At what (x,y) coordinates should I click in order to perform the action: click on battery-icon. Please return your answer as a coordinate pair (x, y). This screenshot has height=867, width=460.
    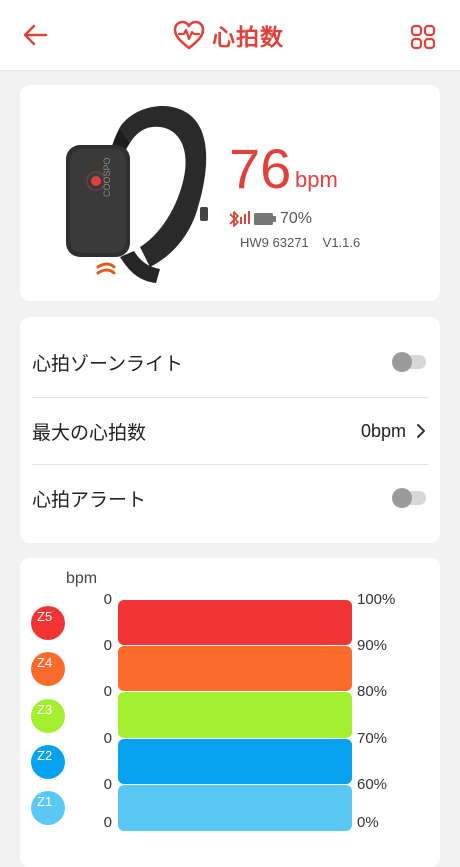
    Looking at the image, I should click on (265, 219).